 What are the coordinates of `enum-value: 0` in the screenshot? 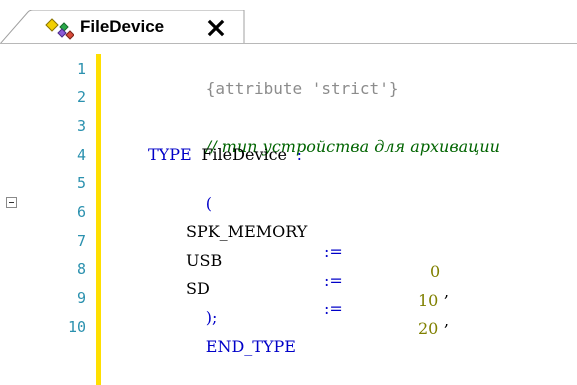 It's located at (435, 271).